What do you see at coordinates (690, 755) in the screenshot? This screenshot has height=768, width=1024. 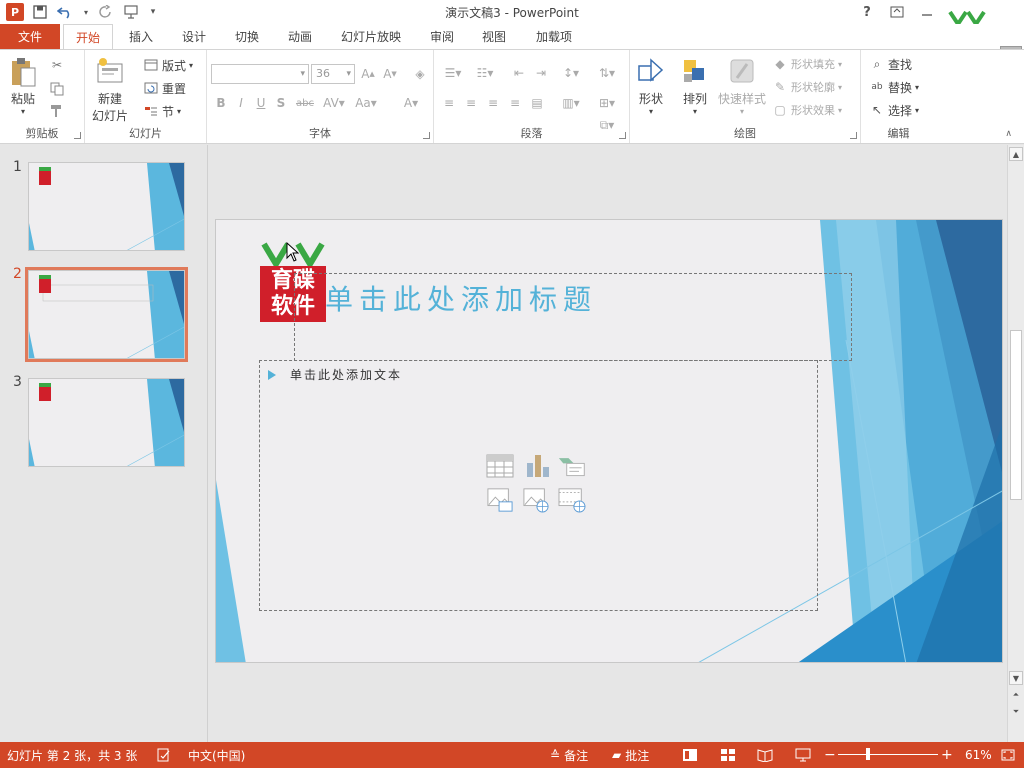 I see `normal-view-icon` at bounding box center [690, 755].